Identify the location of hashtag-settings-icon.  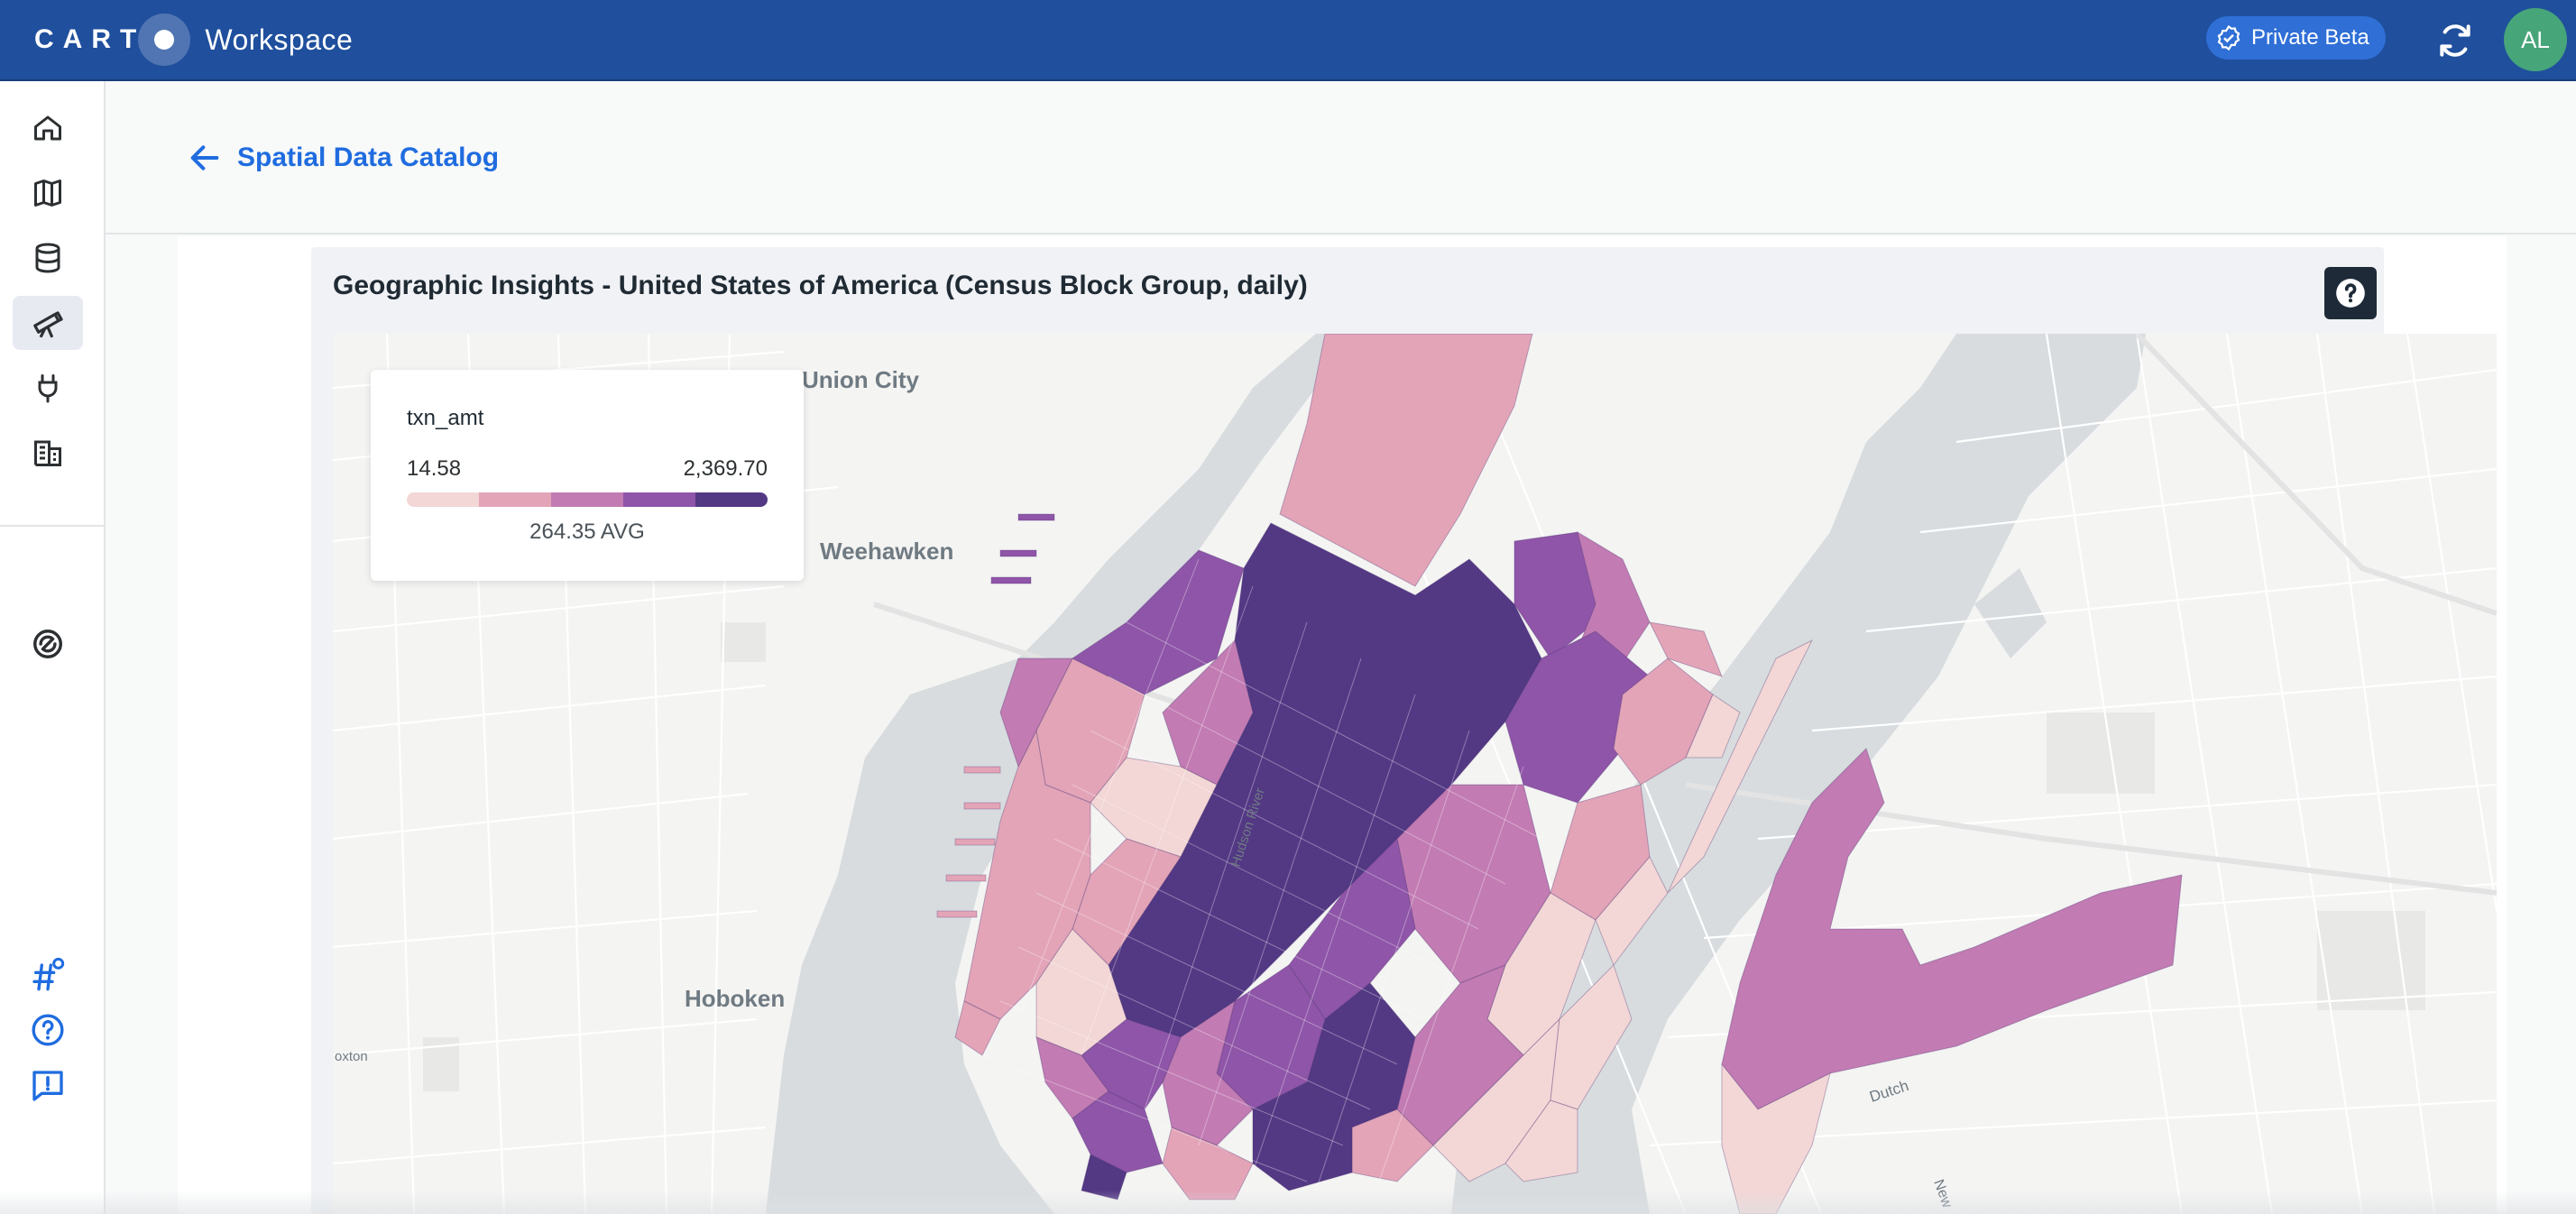
(48, 974).